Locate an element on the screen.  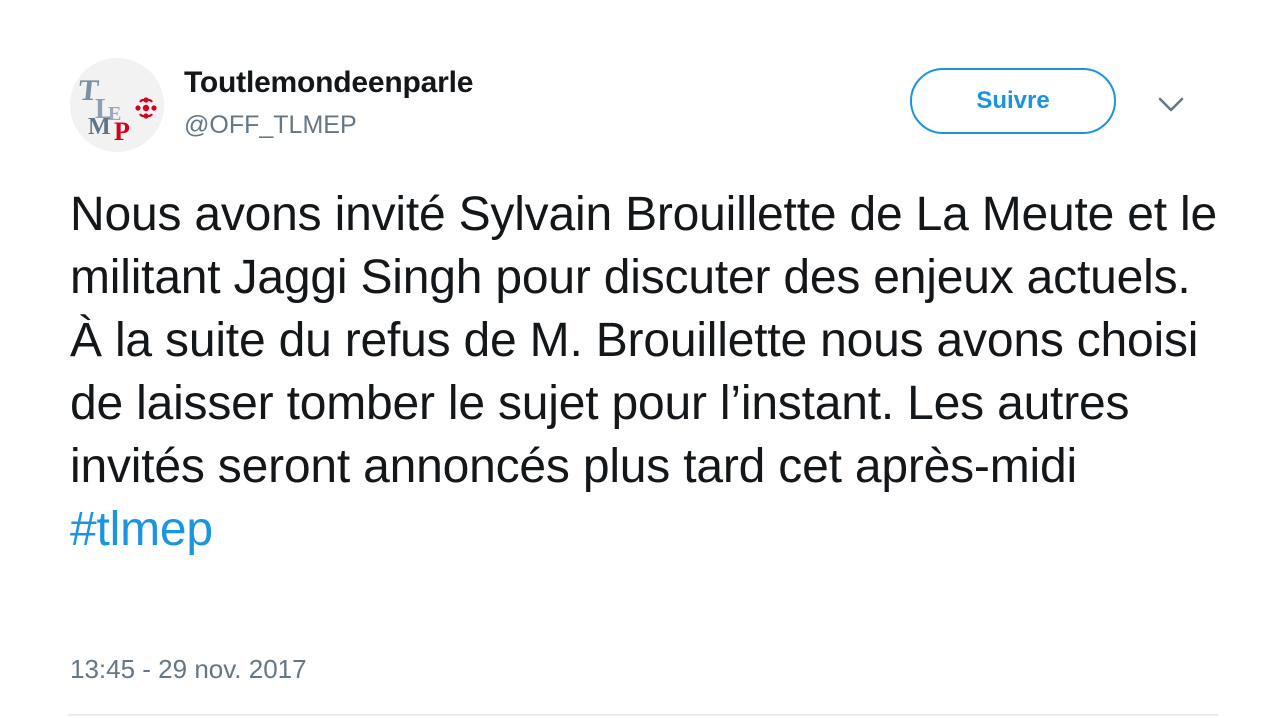
avatar: T L M E P is located at coordinates (117, 105).